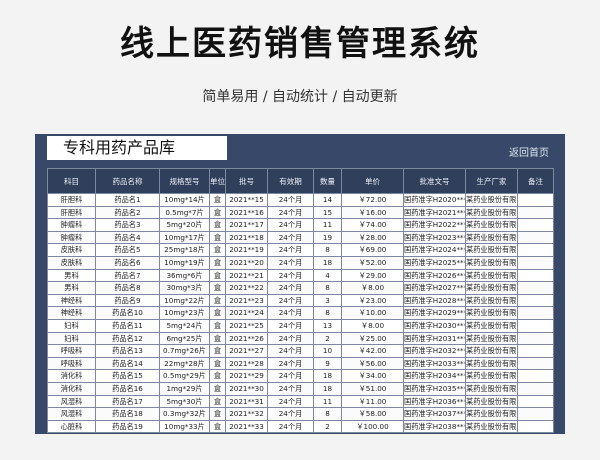 Image resolution: width=600 pixels, height=460 pixels. I want to click on cell-approval-no: 国药准字H2037***29, so click(434, 414).